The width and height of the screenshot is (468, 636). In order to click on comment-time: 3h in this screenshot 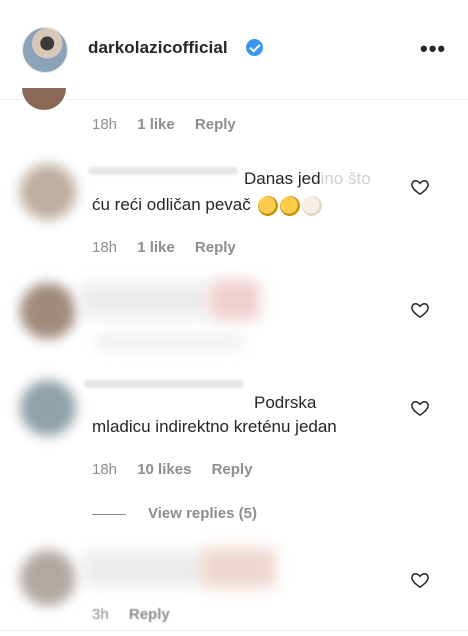, I will do `click(100, 614)`.